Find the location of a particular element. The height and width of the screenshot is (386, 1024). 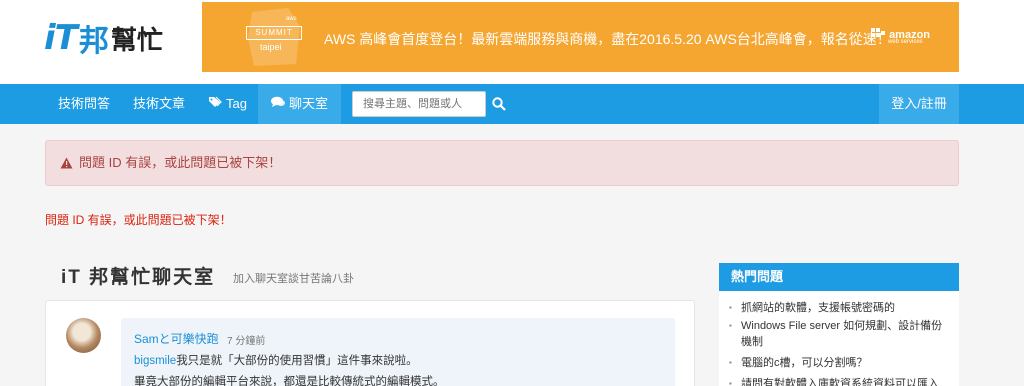

nav-tag: Tag is located at coordinates (227, 104).